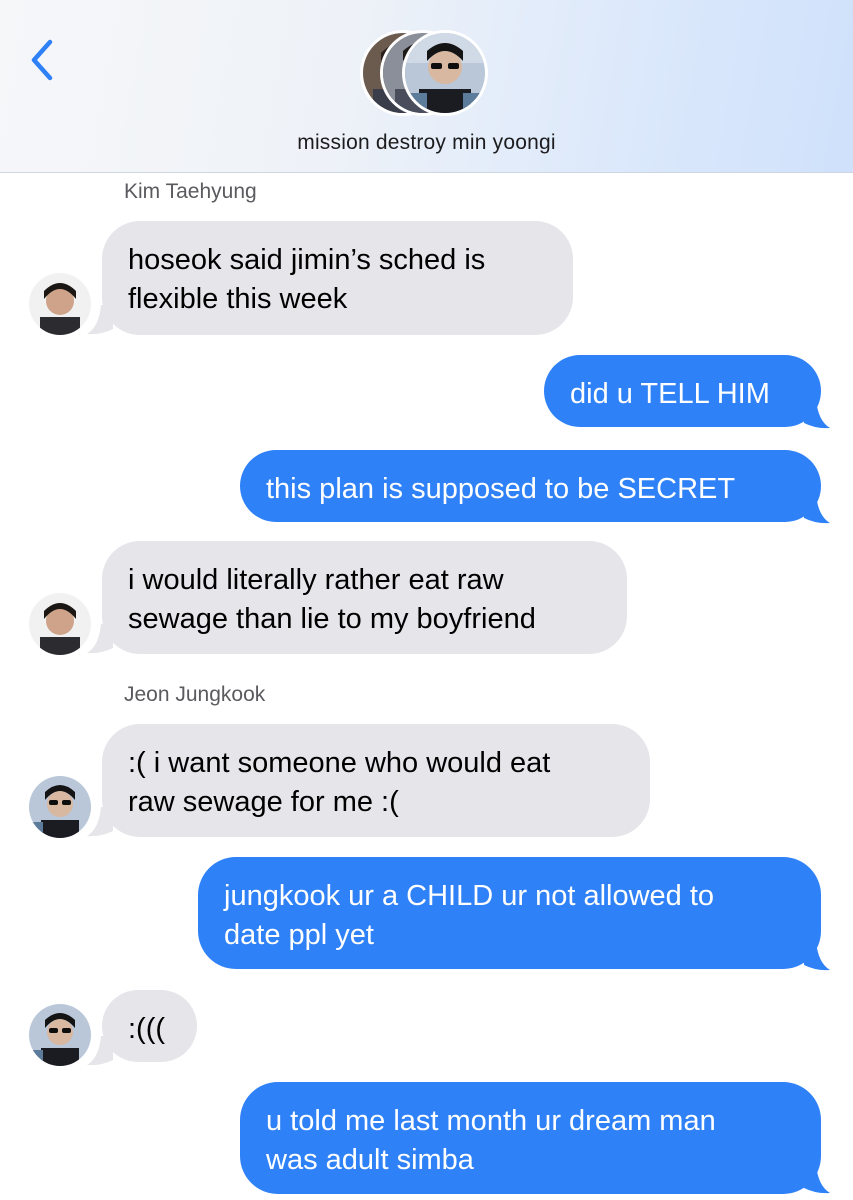 Image resolution: width=853 pixels, height=1200 pixels. I want to click on message-line: jungkook ur a CHILD ur not allowed to, so click(469, 896).